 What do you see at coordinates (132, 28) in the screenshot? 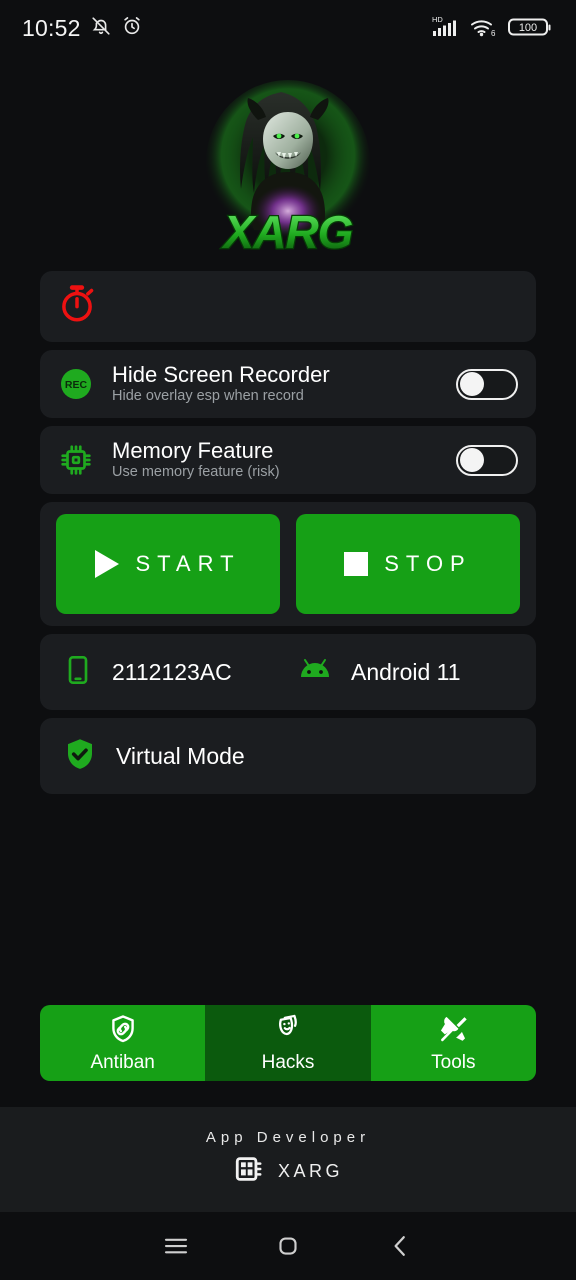
I see `alarm-icon` at bounding box center [132, 28].